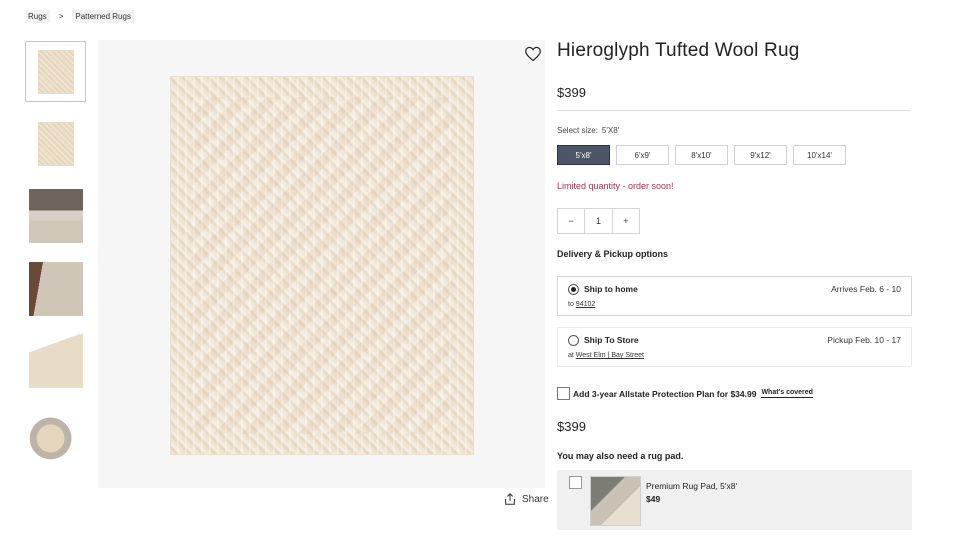 The image size is (960, 536). What do you see at coordinates (571, 304) in the screenshot?
I see `option-sub-prefix: to` at bounding box center [571, 304].